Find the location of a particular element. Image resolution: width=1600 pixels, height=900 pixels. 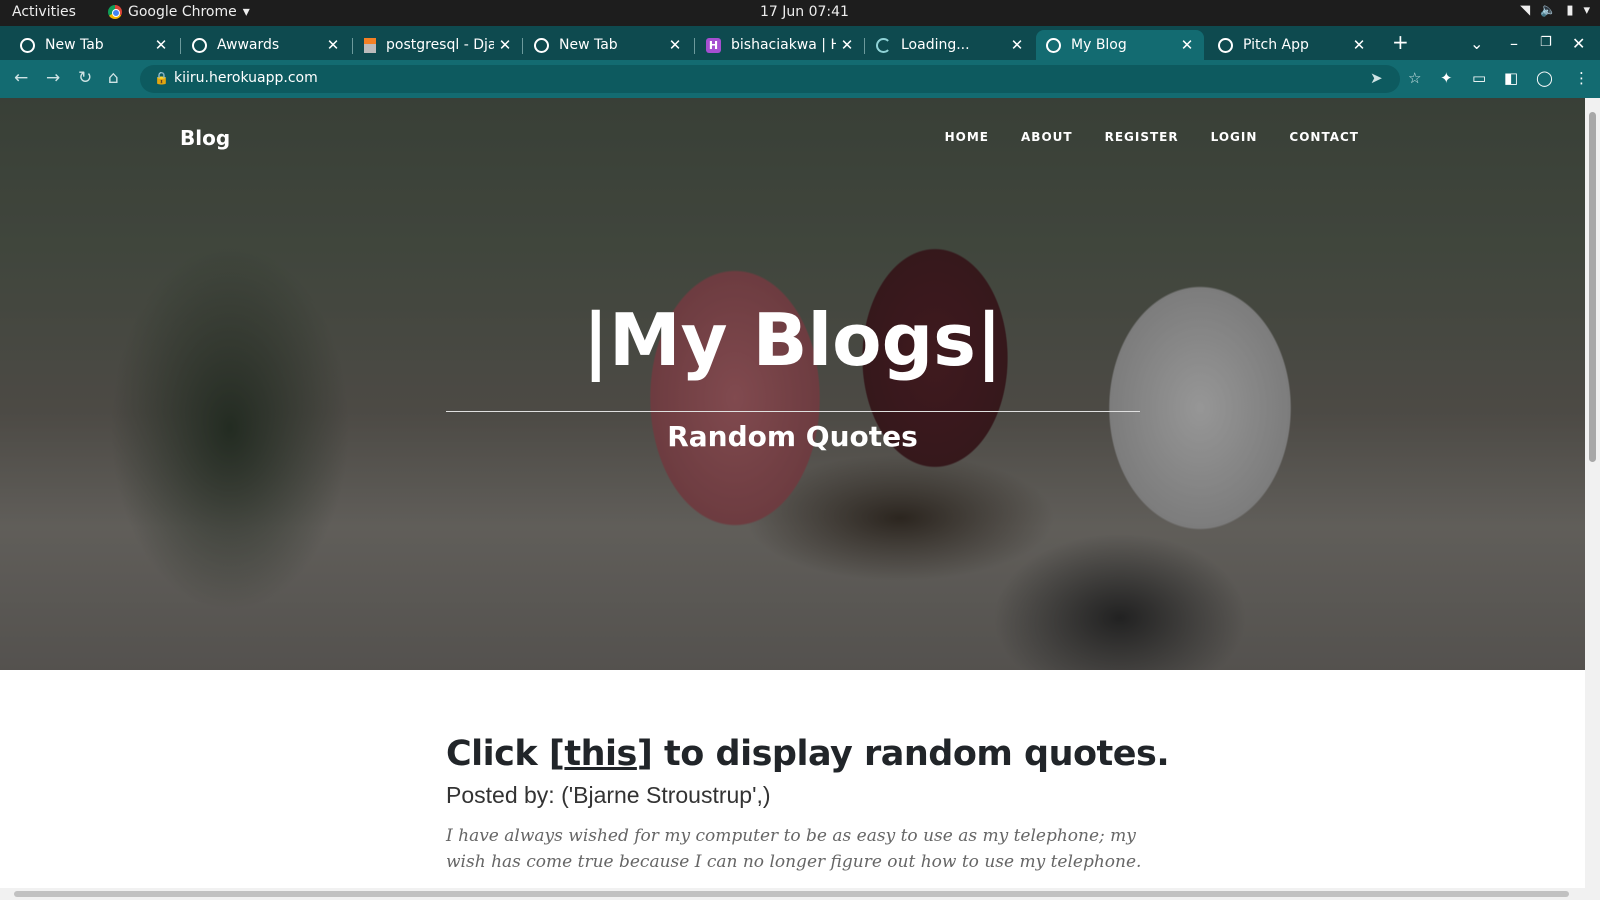

side-panel-icon: ◧ is located at coordinates (1511, 78).